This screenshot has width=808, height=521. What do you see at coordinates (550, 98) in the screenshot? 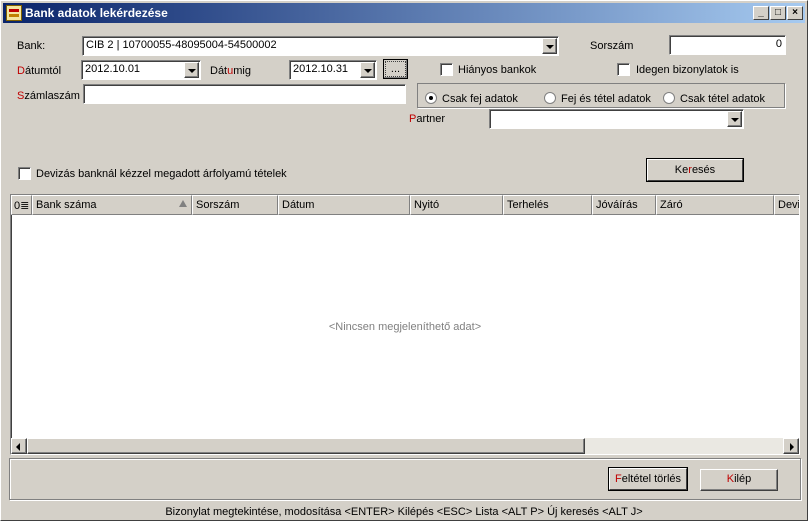
I see `radio-fej-es-tetel` at bounding box center [550, 98].